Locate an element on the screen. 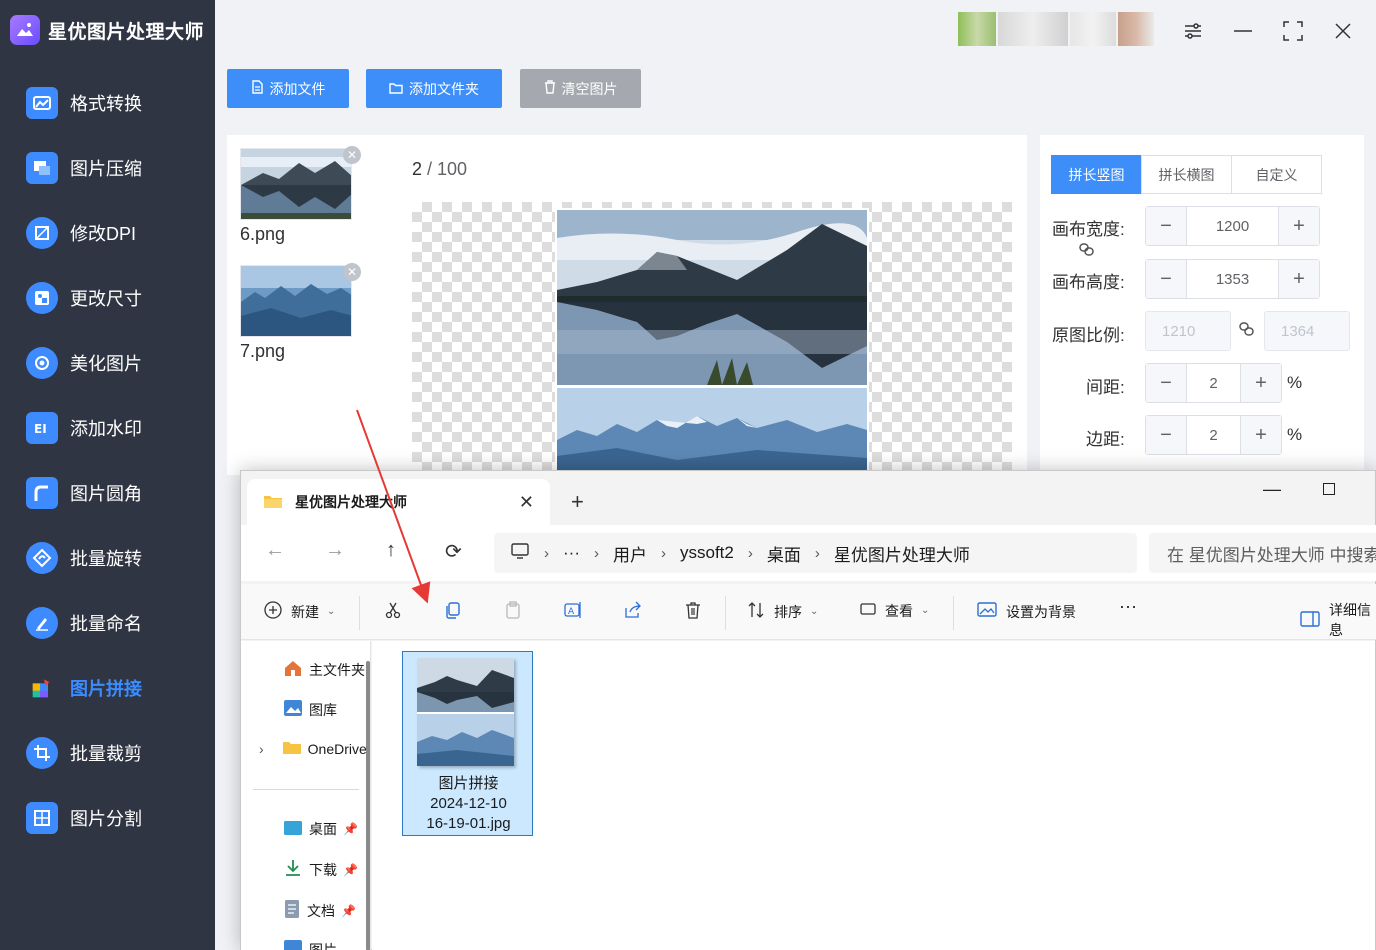  breadcrumb-more: ··· is located at coordinates (571, 553).